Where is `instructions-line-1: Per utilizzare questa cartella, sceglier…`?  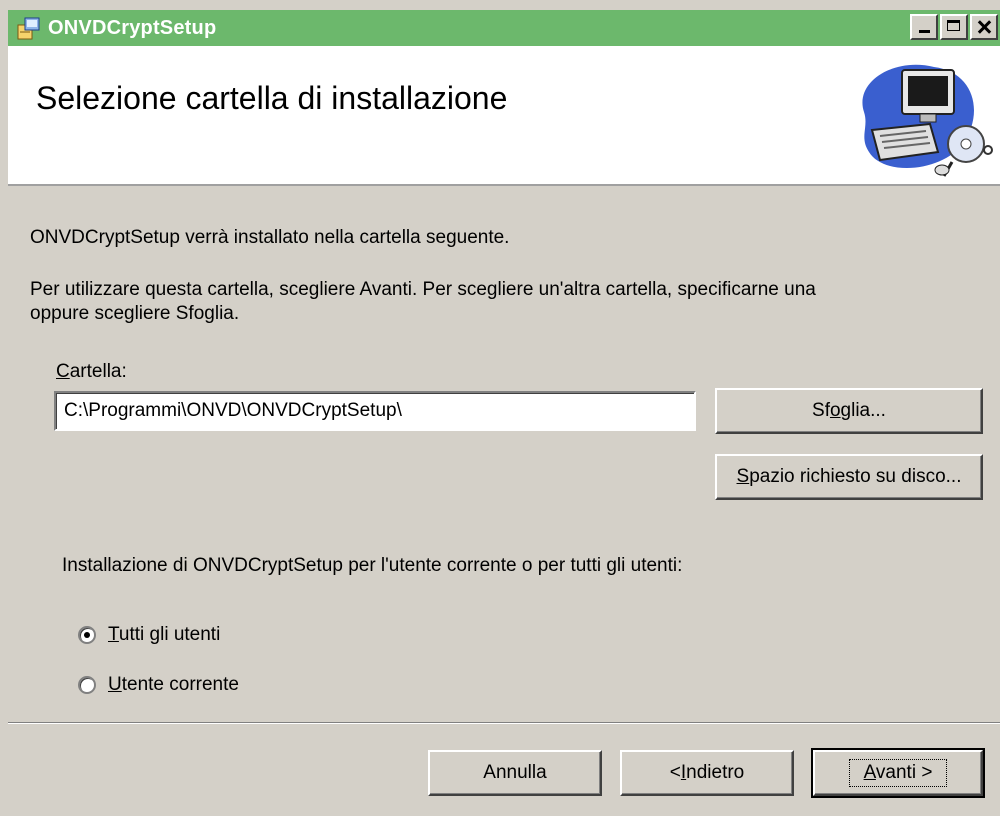 instructions-line-1: Per utilizzare questa cartella, sceglier… is located at coordinates (423, 289).